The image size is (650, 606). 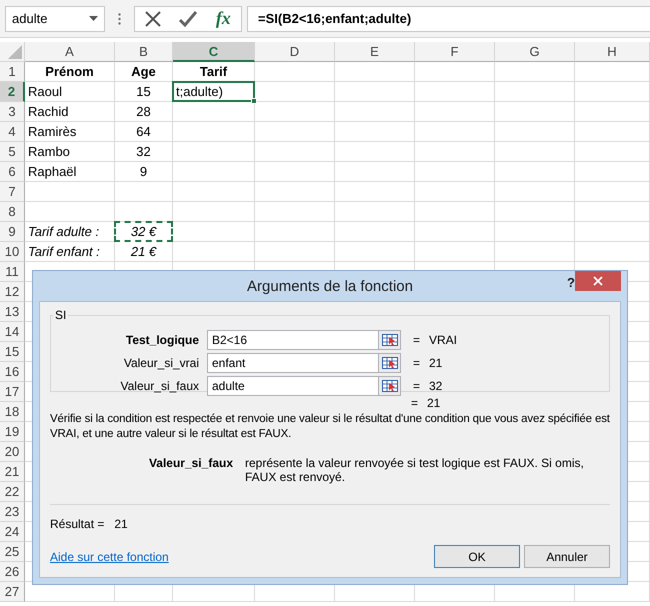 What do you see at coordinates (12, 172) in the screenshot?
I see `row-header: 6` at bounding box center [12, 172].